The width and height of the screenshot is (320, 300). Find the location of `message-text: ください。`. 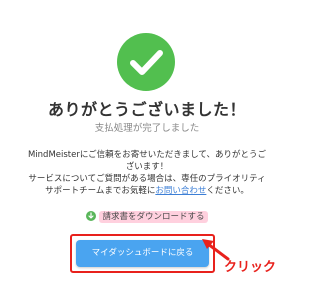

message-text: ください。 is located at coordinates (227, 191).